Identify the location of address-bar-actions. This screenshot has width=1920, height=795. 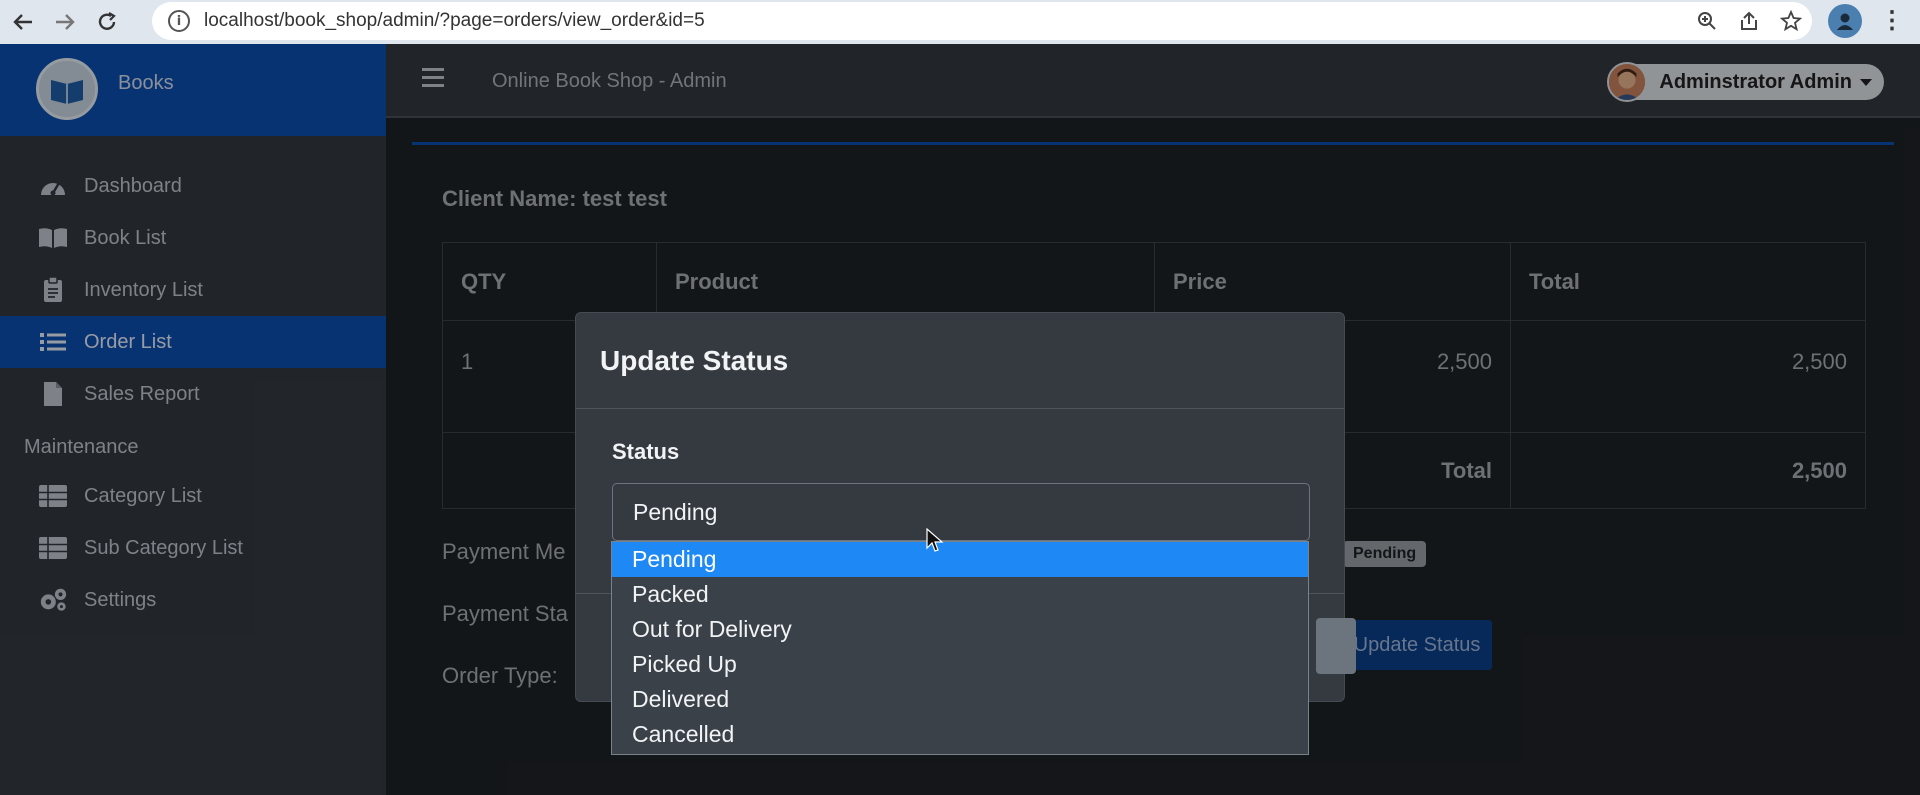
(1749, 21).